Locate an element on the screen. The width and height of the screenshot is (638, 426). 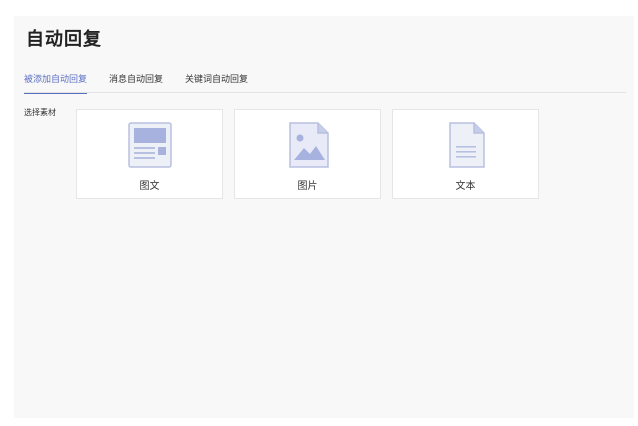
material-card-text: 文本 is located at coordinates (465, 154).